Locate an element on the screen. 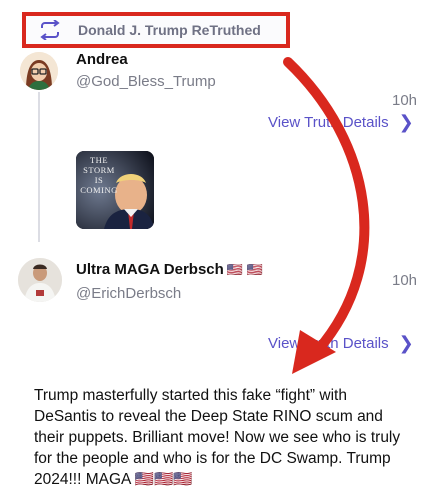  author-name: Ultra MAGA Derbsch is located at coordinates (150, 269).